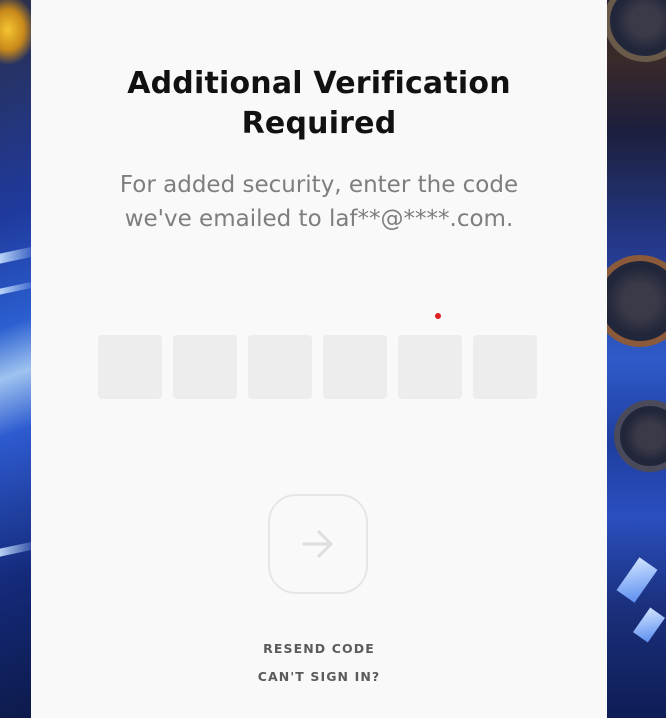 This screenshot has width=666, height=718. Describe the element at coordinates (17, 359) in the screenshot. I see `background-art-left` at that location.